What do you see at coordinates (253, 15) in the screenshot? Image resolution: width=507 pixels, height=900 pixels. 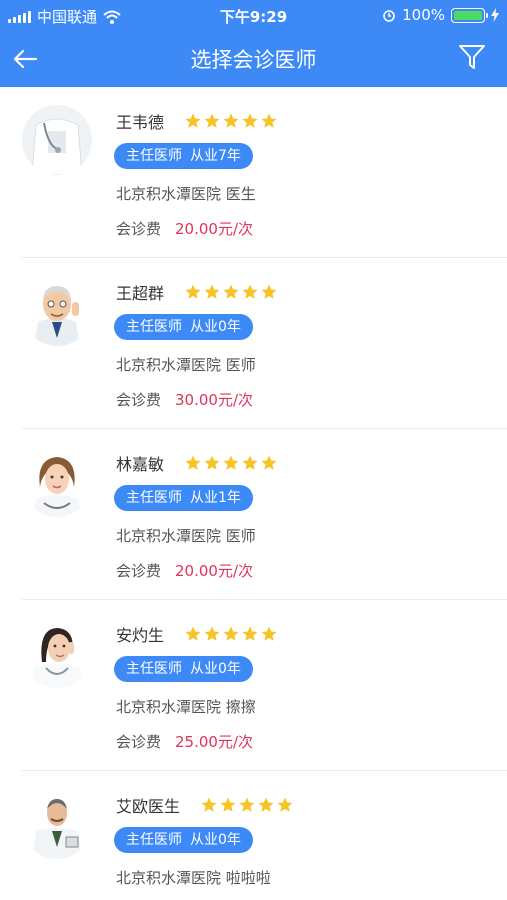 I see `status-bar: 中国联通 下午9:29 100%` at bounding box center [253, 15].